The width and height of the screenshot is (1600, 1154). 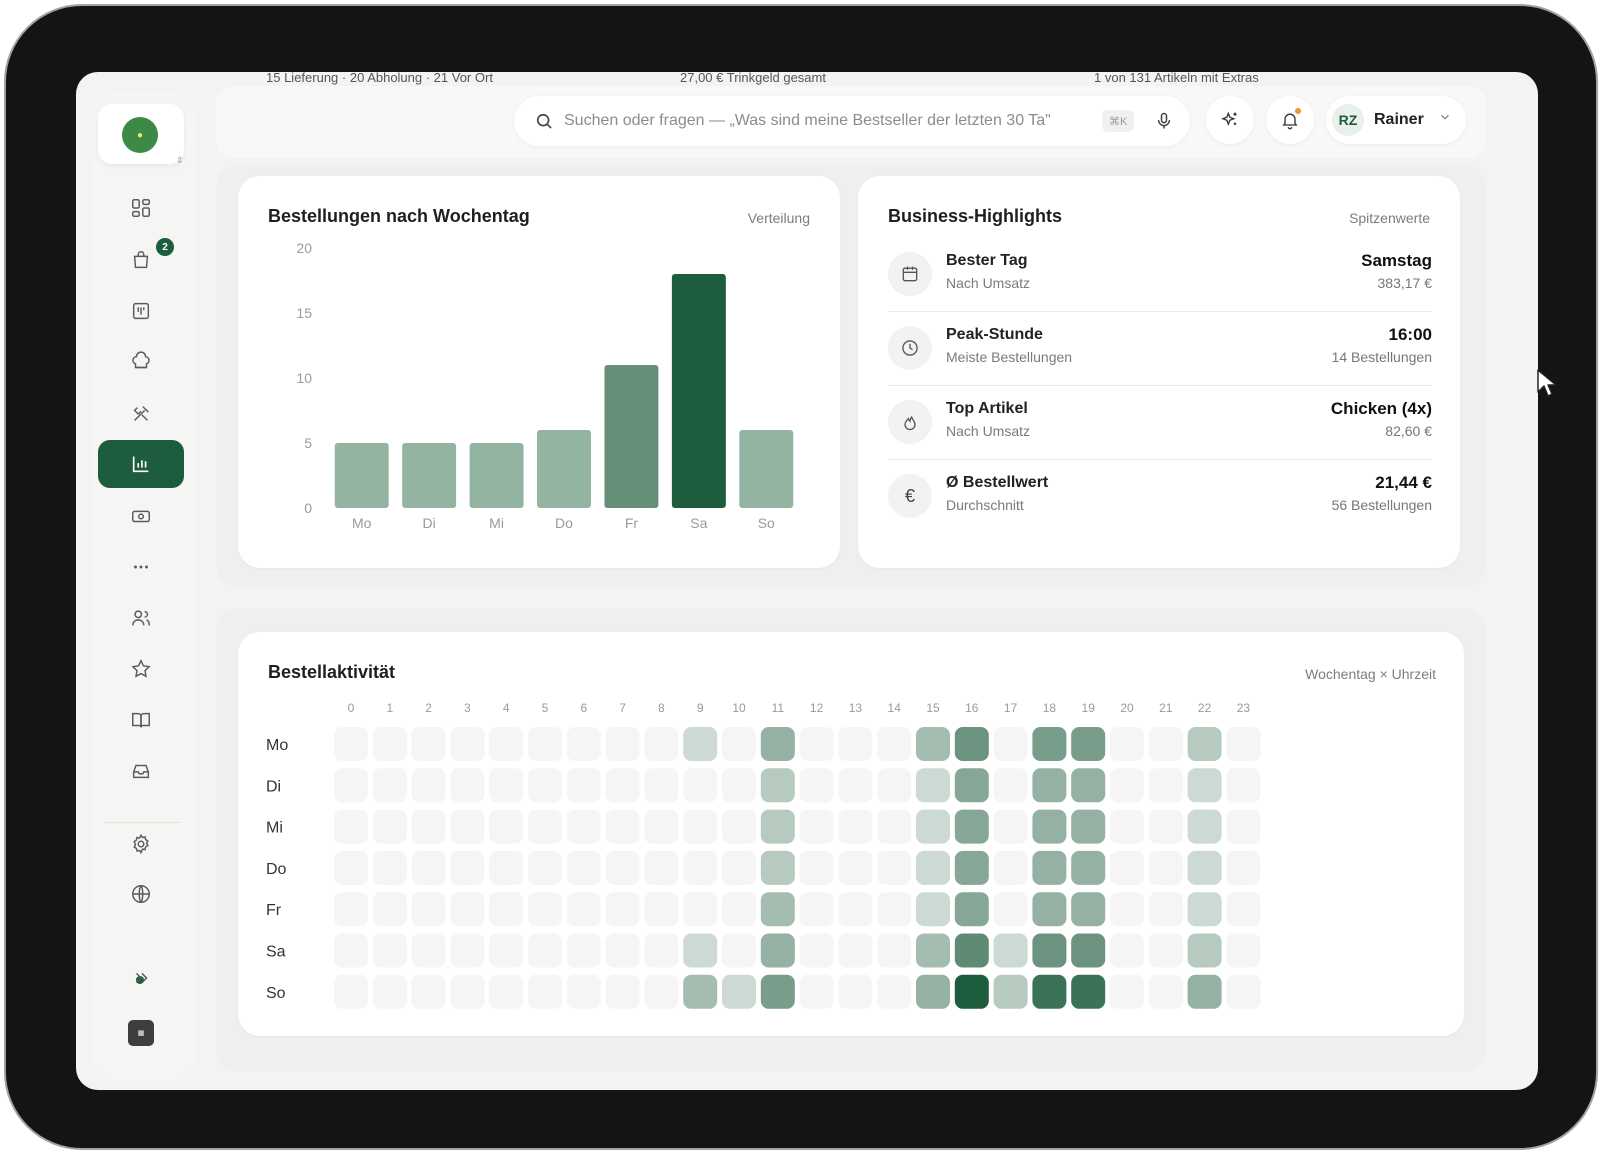 I want to click on sidebar-item-chef, so click(x=141, y=362).